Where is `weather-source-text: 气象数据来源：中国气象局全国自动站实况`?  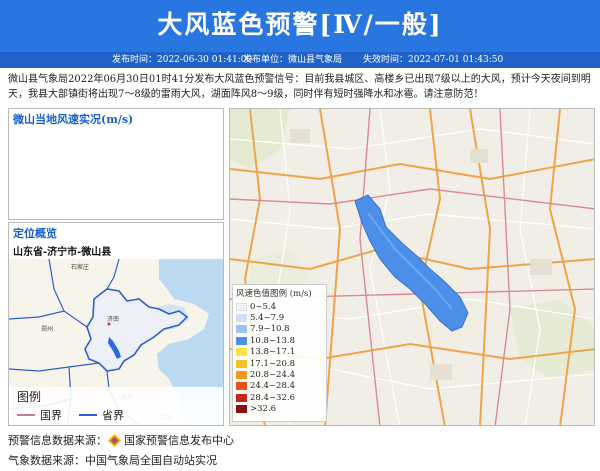 weather-source-text: 气象数据来源：中国气象局全国自动站实况 is located at coordinates (112, 460).